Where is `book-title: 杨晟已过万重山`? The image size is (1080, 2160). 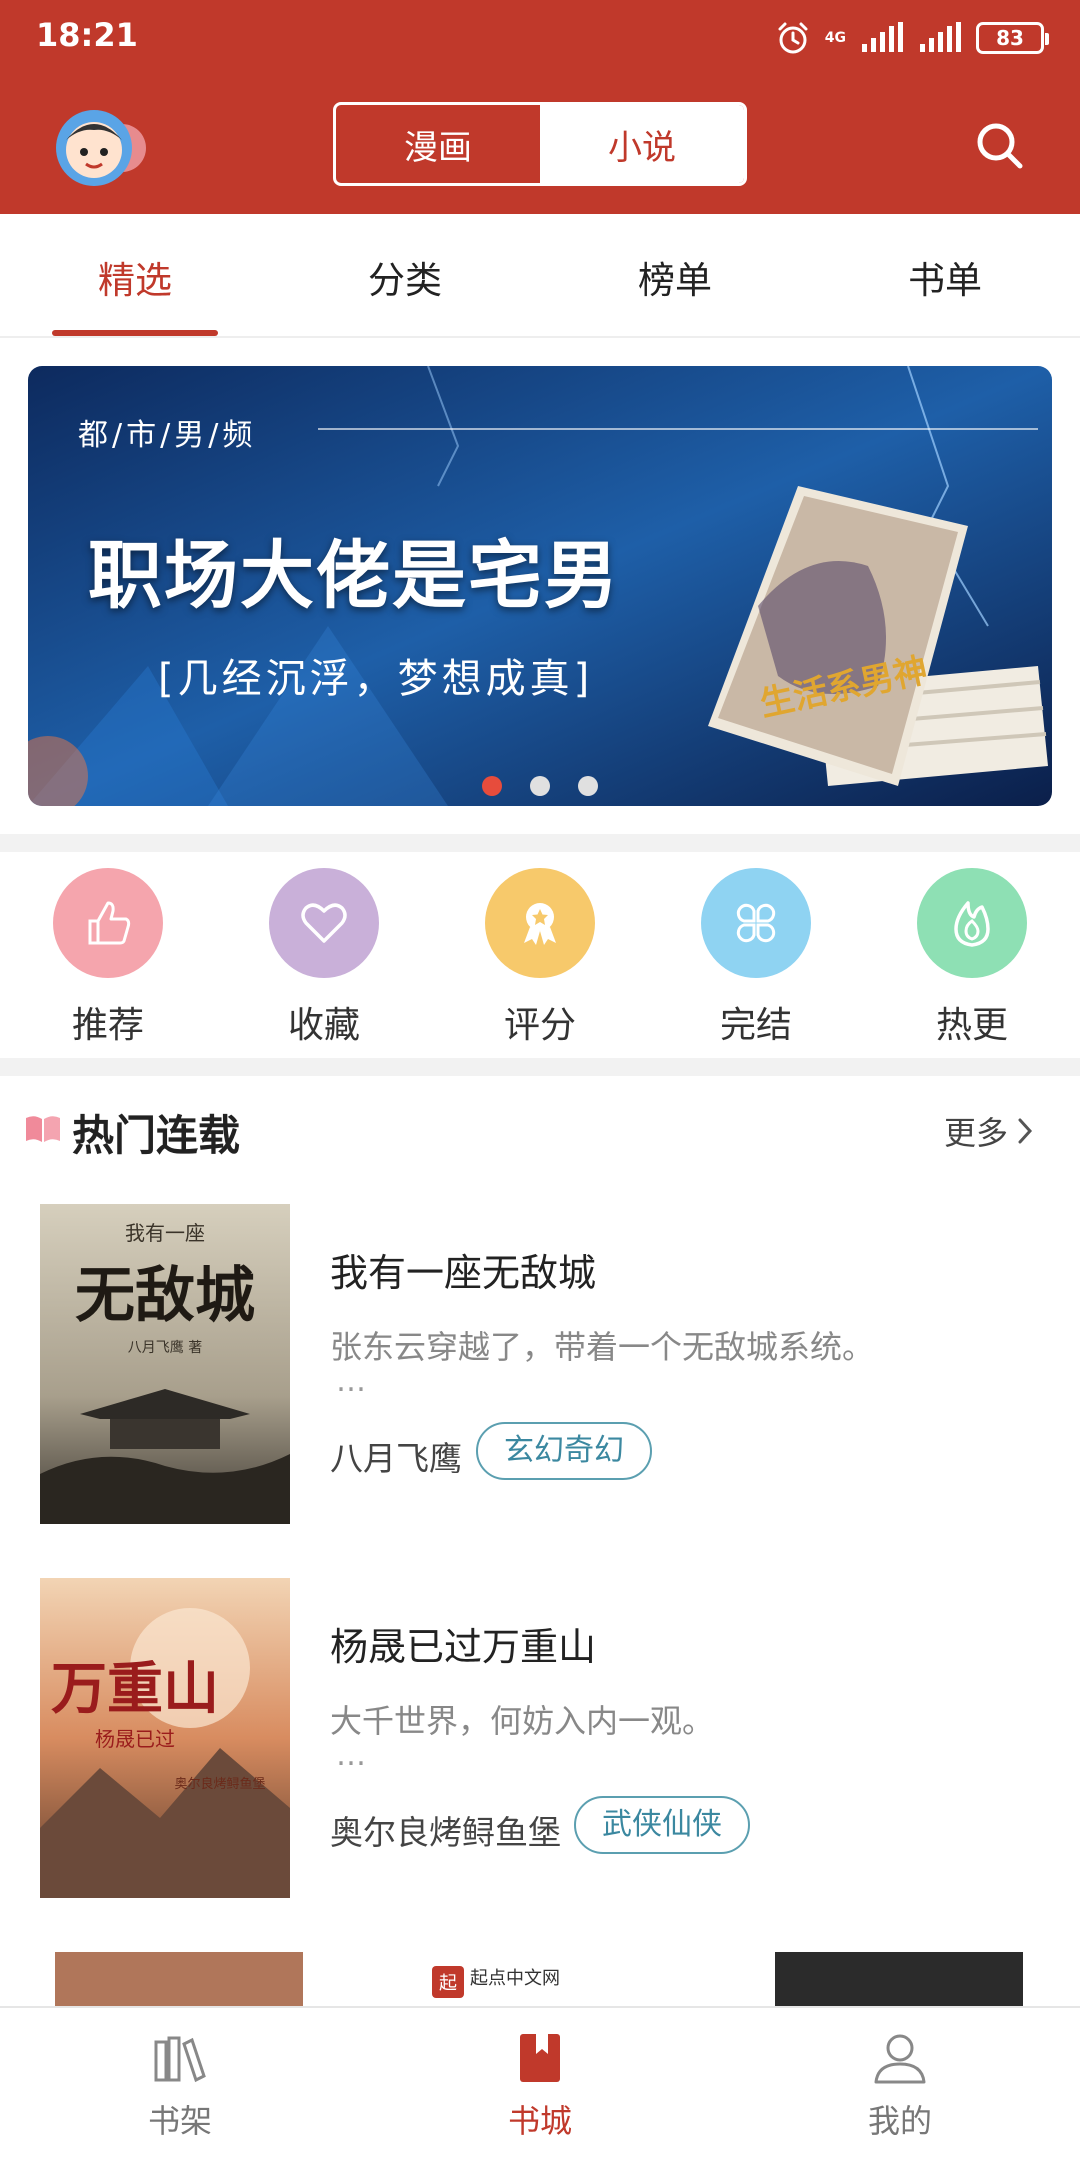 book-title: 杨晟已过万重山 is located at coordinates (463, 1643).